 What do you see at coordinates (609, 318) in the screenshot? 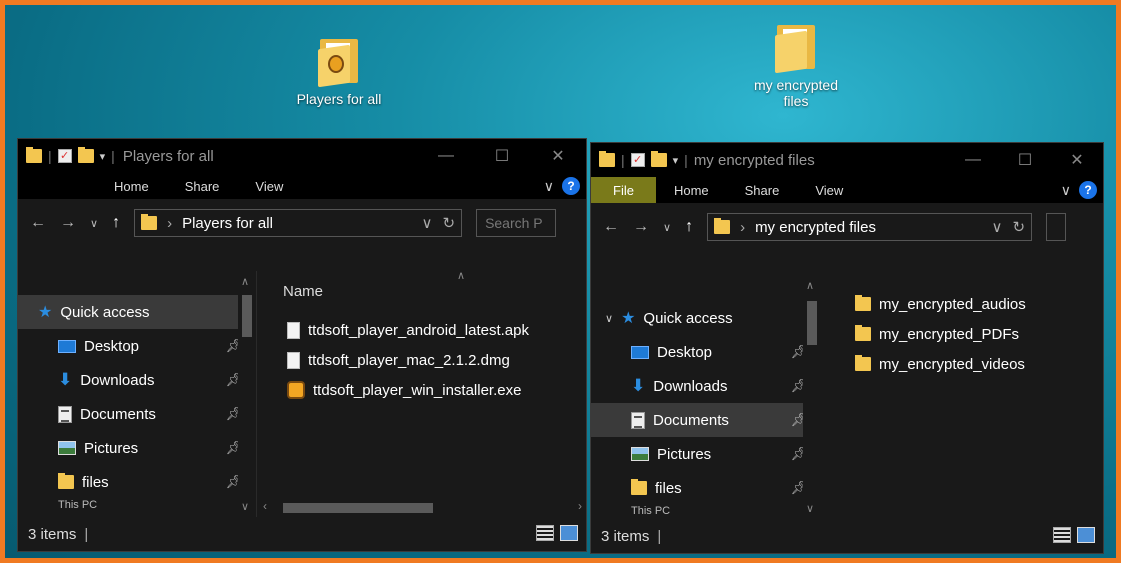
I see `collapse-icon: ∨` at bounding box center [609, 318].